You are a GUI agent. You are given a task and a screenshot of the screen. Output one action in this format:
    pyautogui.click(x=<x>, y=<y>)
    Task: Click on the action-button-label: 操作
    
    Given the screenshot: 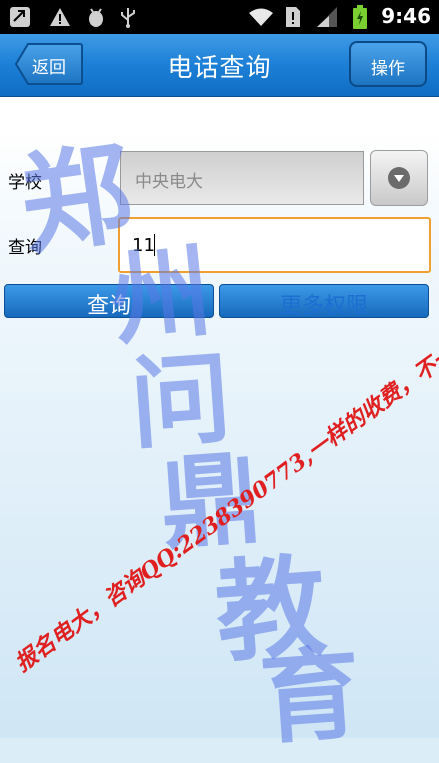 What is the action you would take?
    pyautogui.click(x=388, y=69)
    